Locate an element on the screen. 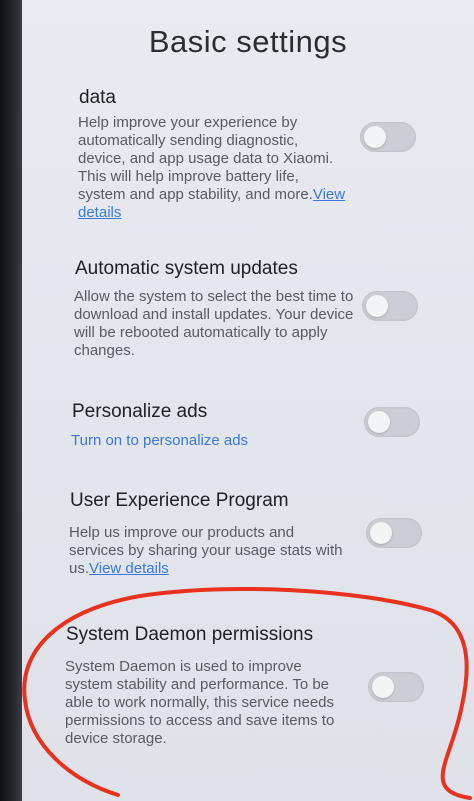 This screenshot has width=474, height=801. setting-user-experience-title: User Experience Program is located at coordinates (179, 500).